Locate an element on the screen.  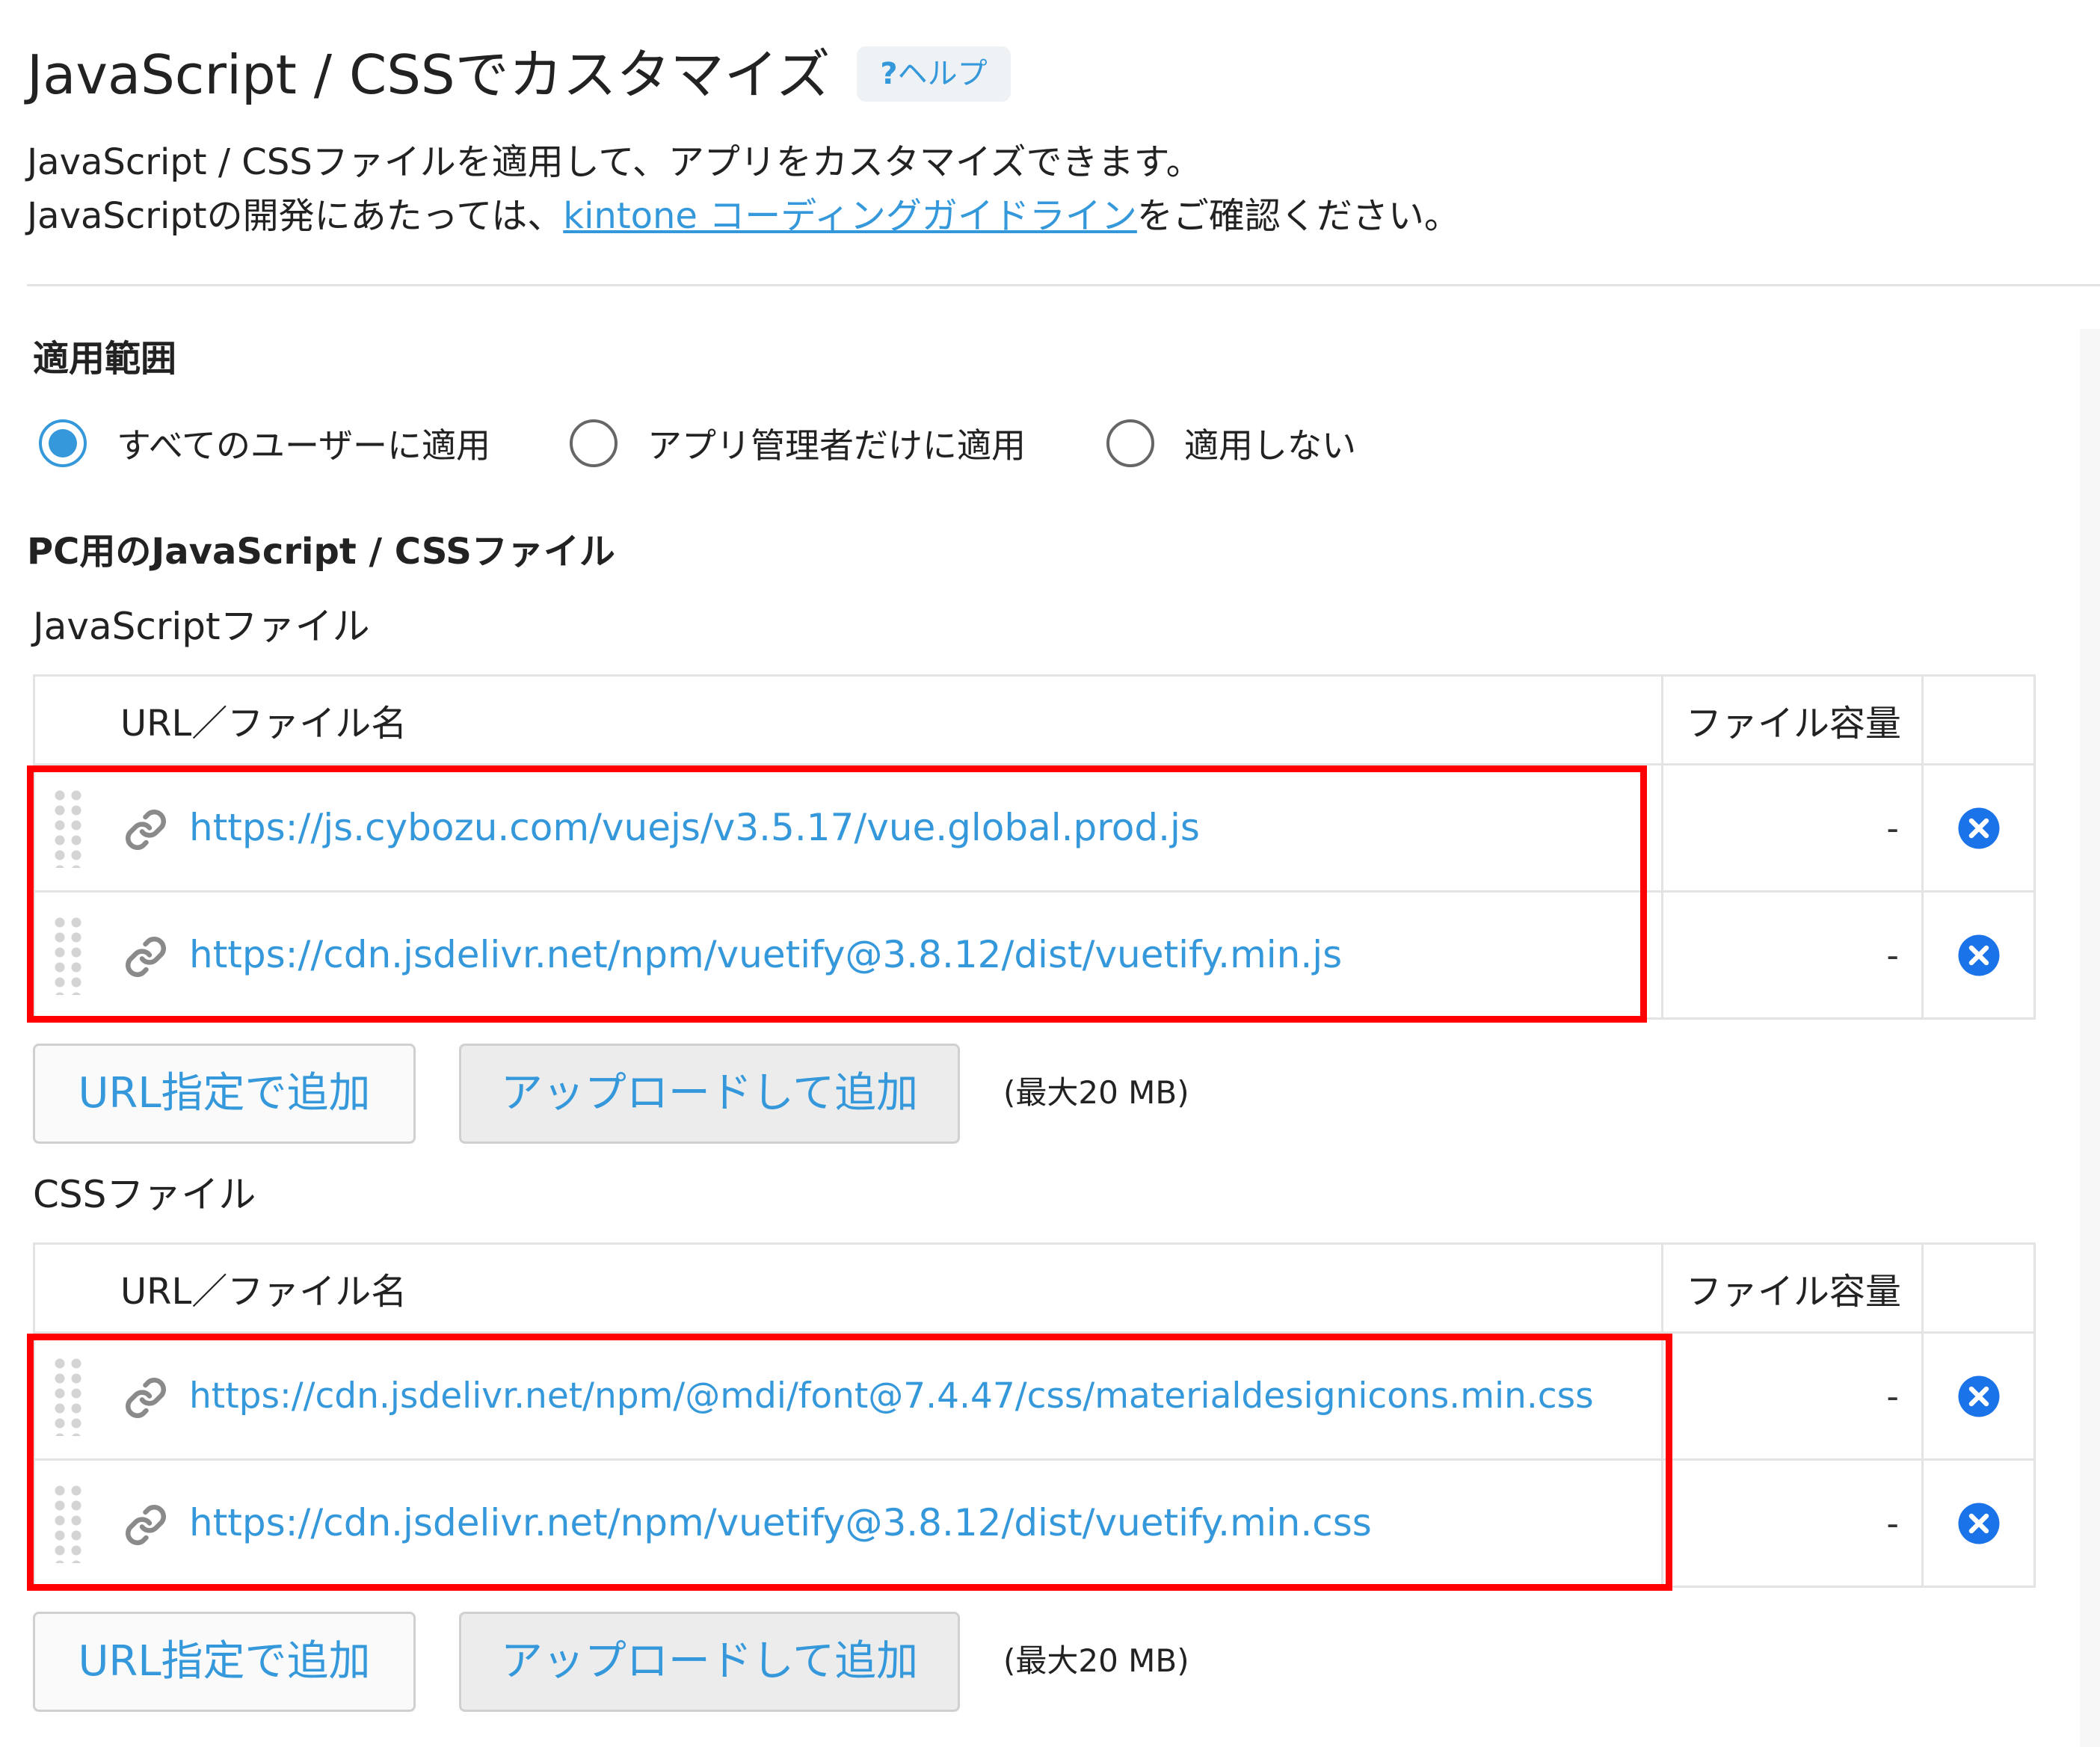
question-icon: ? is located at coordinates (889, 74).